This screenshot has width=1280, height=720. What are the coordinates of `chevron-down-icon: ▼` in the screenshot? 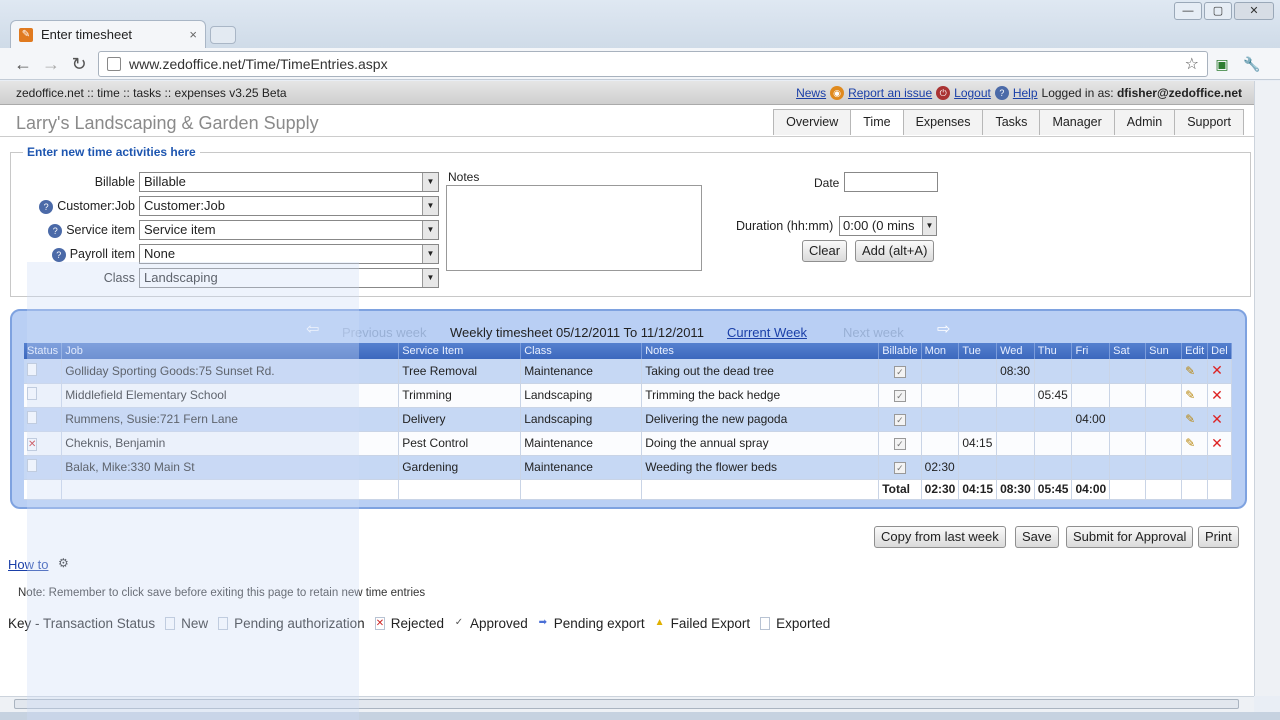 It's located at (430, 206).